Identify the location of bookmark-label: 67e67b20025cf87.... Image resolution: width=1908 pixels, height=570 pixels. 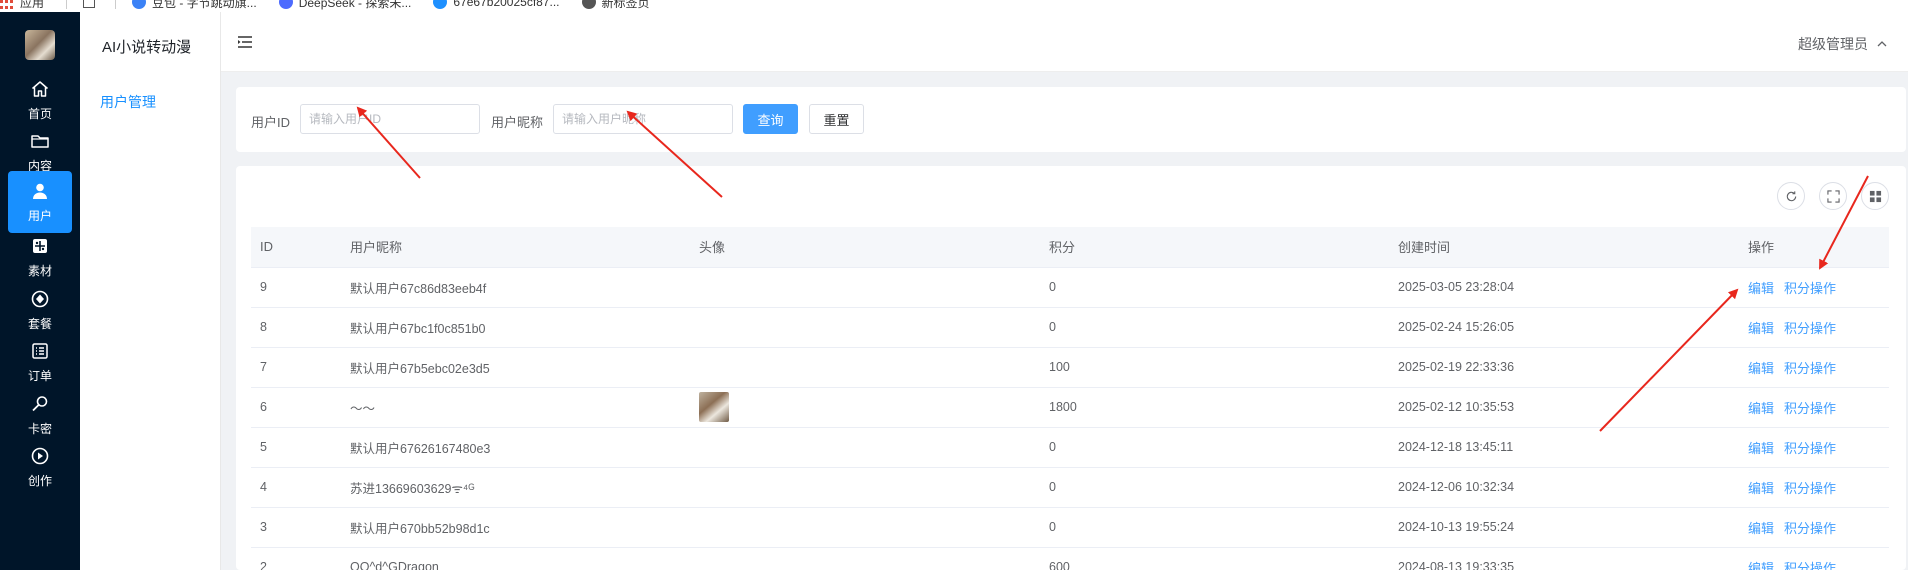
(506, 4).